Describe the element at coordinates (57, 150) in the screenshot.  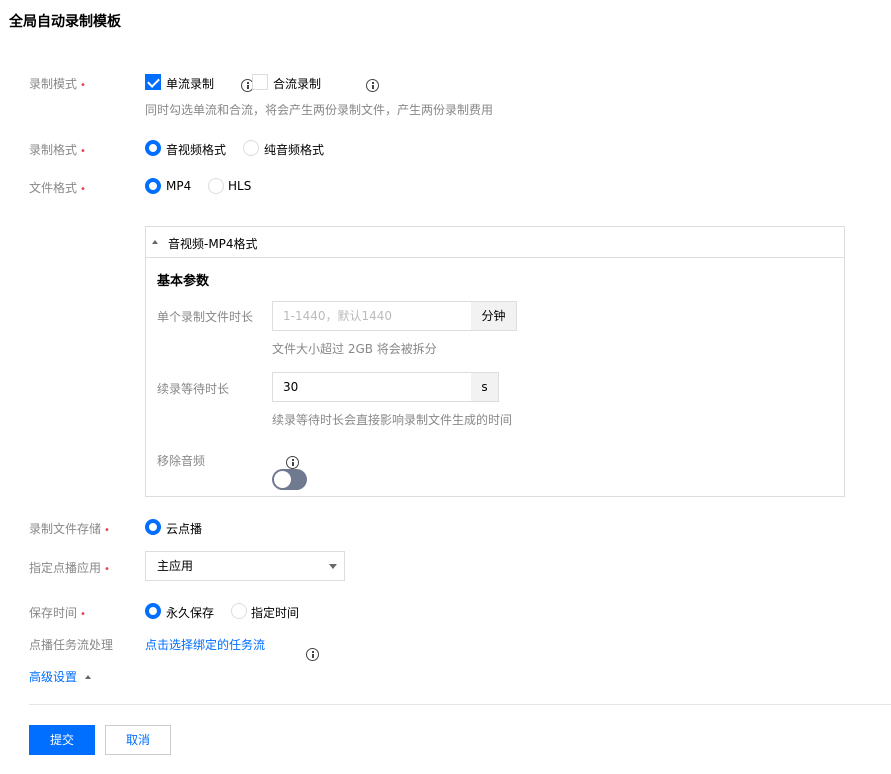
I see `record-format-label: 录制格式 •` at that location.